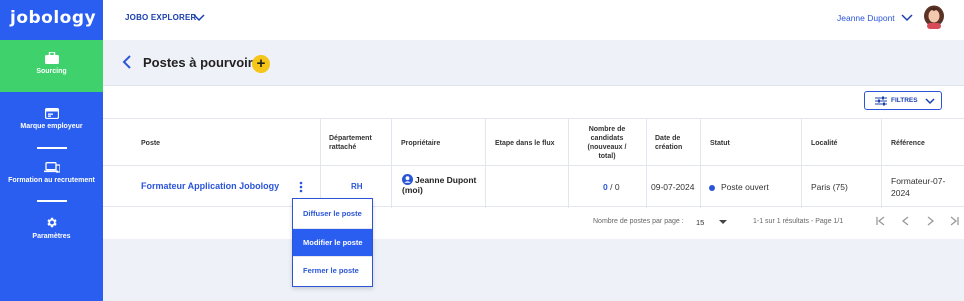 This screenshot has height=301, width=964. What do you see at coordinates (51, 58) in the screenshot?
I see `briefcase-icon` at bounding box center [51, 58].